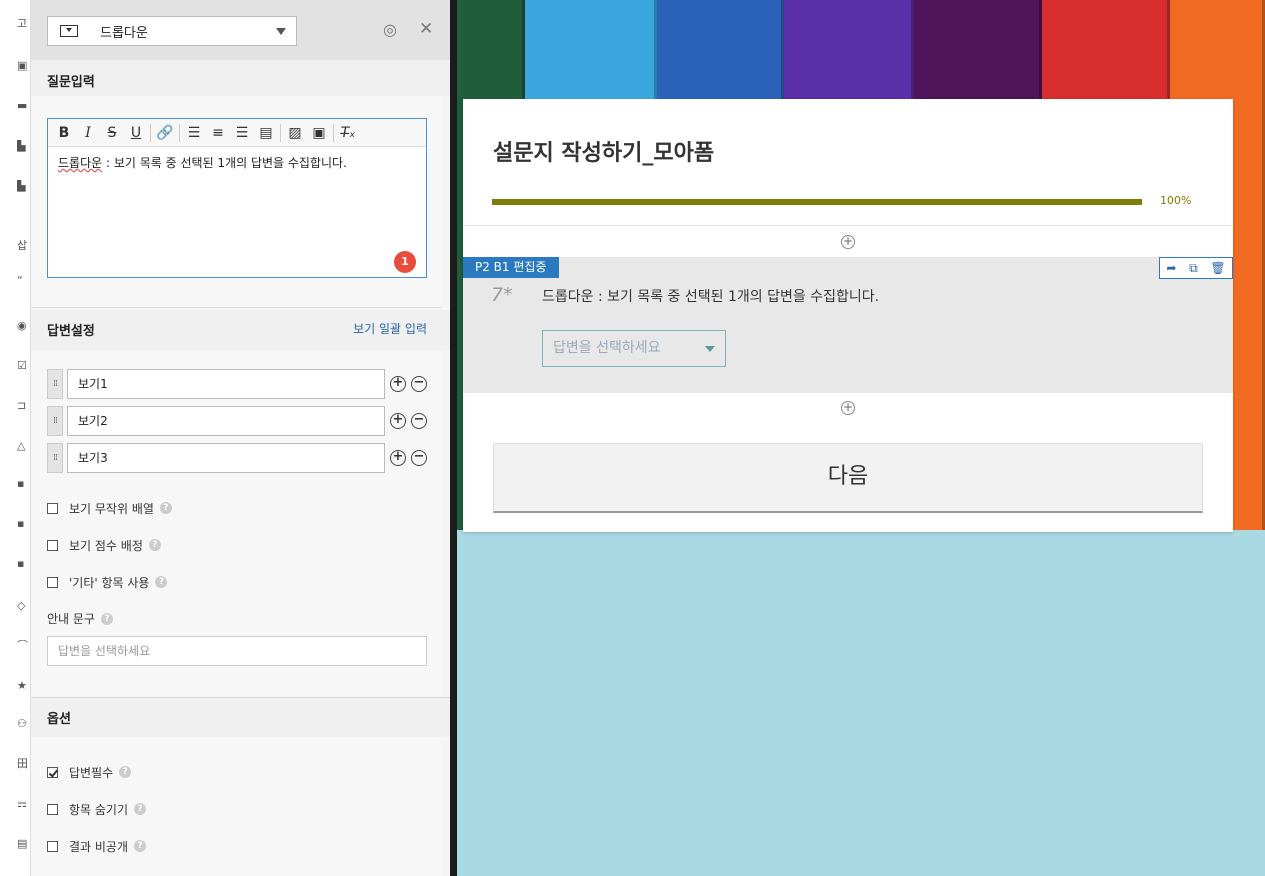  I want to click on align-center-icon: ≡, so click(218, 133).